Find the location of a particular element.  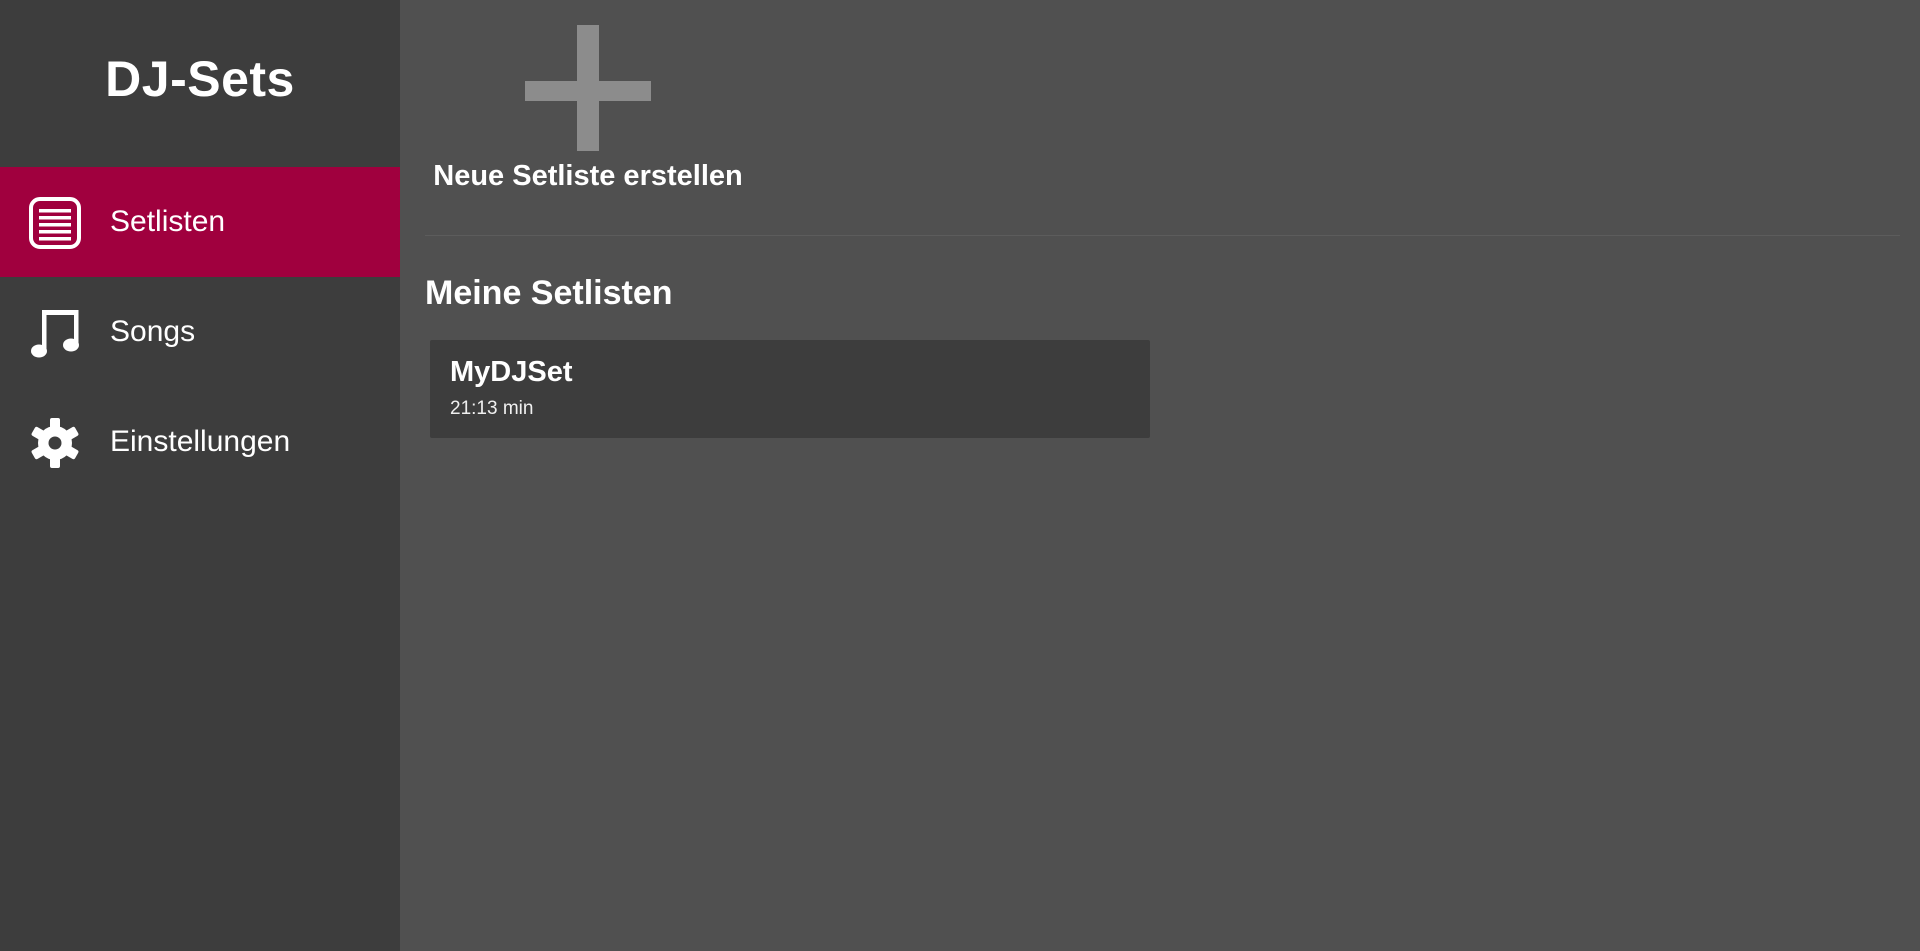

sidebar-item-setlisten: Setlisten is located at coordinates (200, 222).